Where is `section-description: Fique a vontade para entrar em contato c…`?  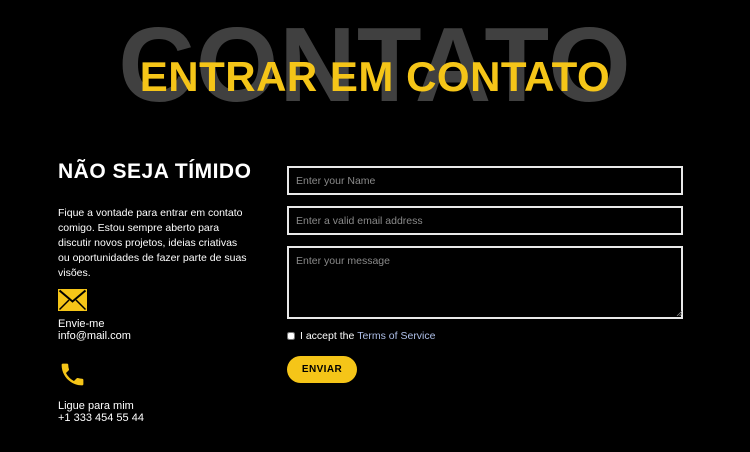 section-description: Fique a vontade para entrar em contato c… is located at coordinates (152, 243).